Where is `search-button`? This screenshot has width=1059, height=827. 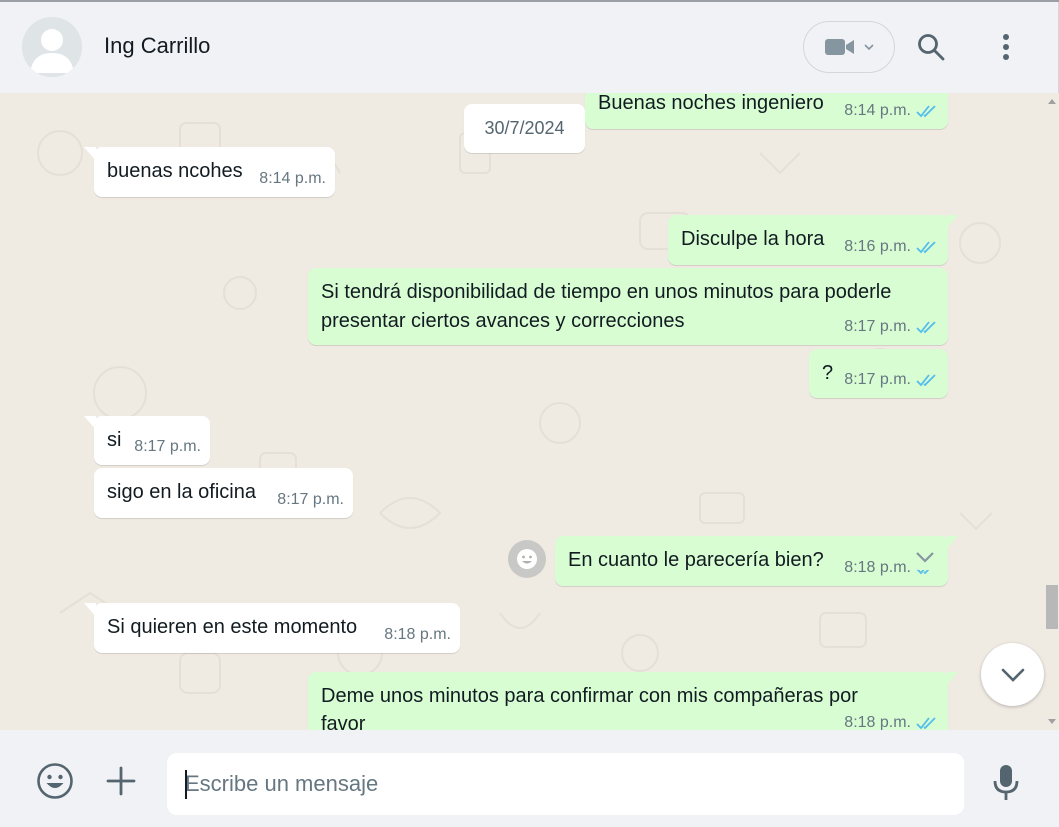
search-button is located at coordinates (931, 47).